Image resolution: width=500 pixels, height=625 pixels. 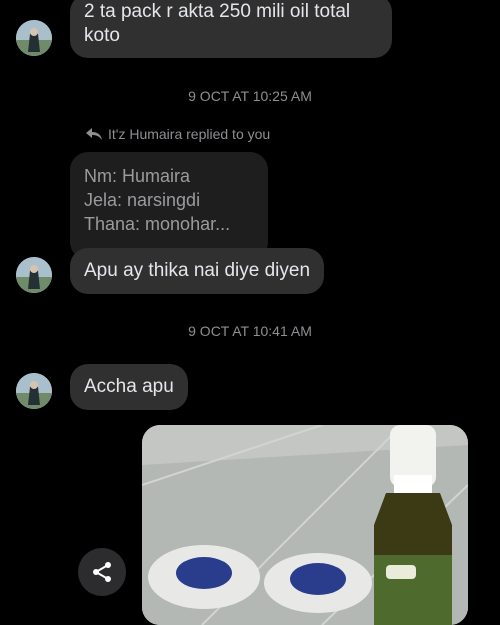 What do you see at coordinates (142, 200) in the screenshot?
I see `quoted-line: Jela: narsingdi` at bounding box center [142, 200].